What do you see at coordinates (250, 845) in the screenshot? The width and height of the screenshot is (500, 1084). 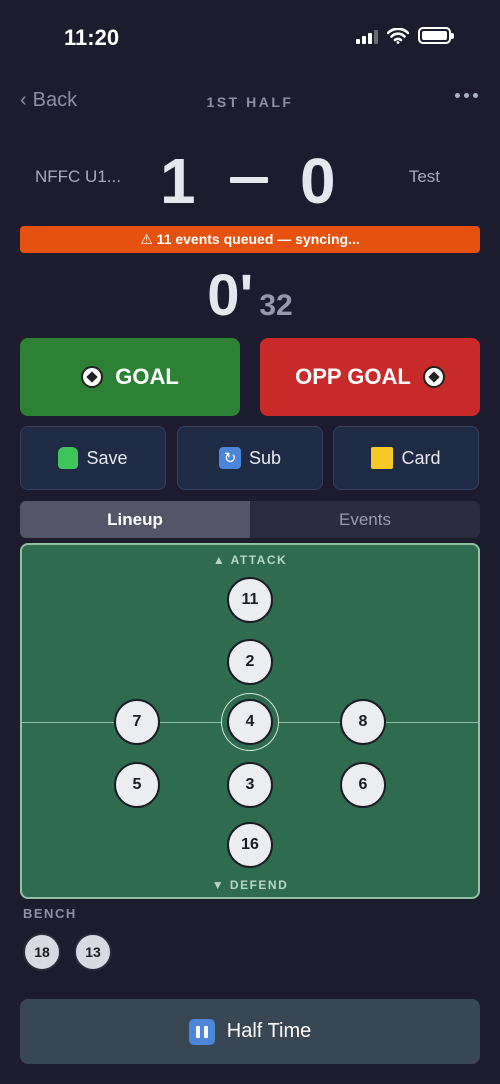 I see `player-chip: 16` at bounding box center [250, 845].